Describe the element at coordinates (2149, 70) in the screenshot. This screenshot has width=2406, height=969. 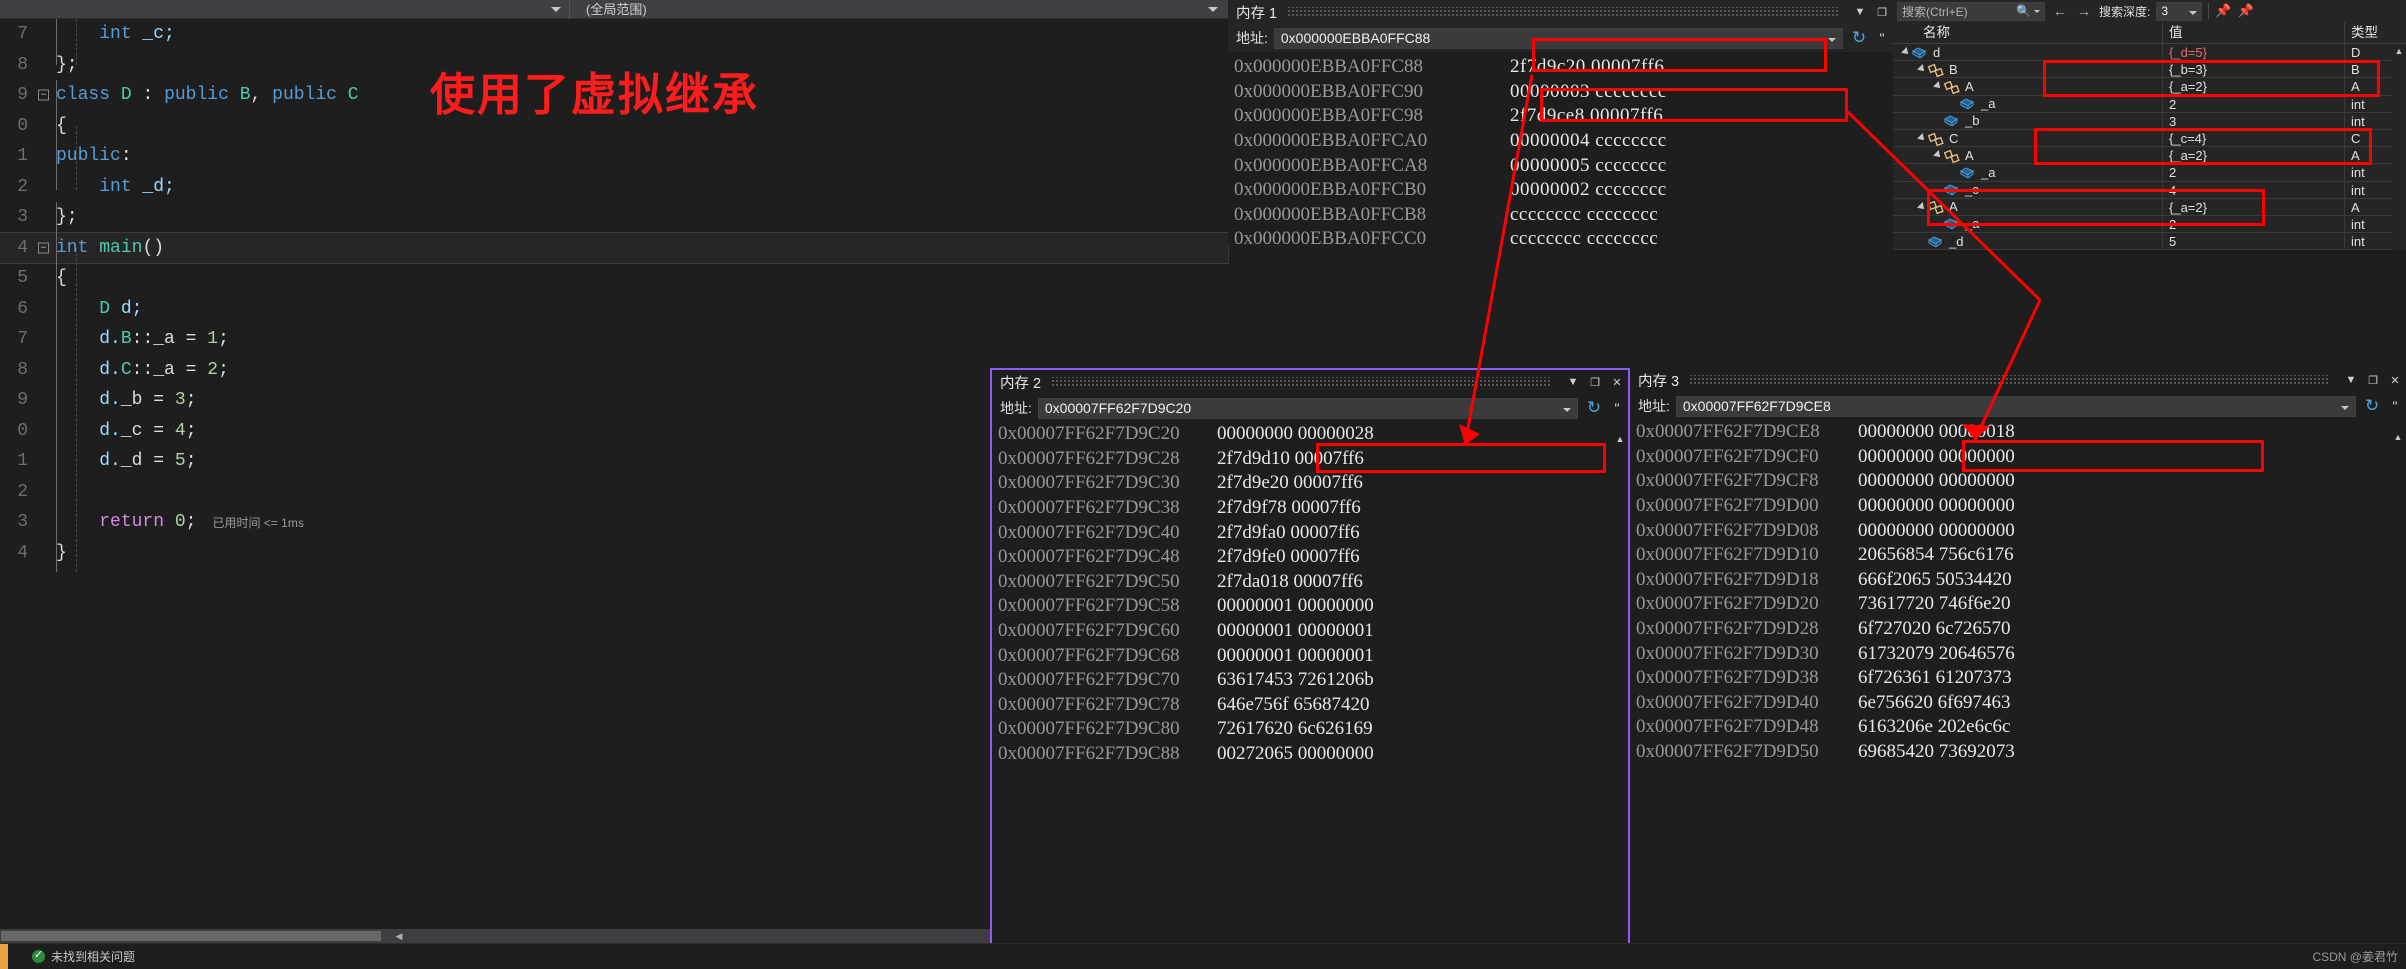
I see `watch-row: B {_b=3} B` at that location.